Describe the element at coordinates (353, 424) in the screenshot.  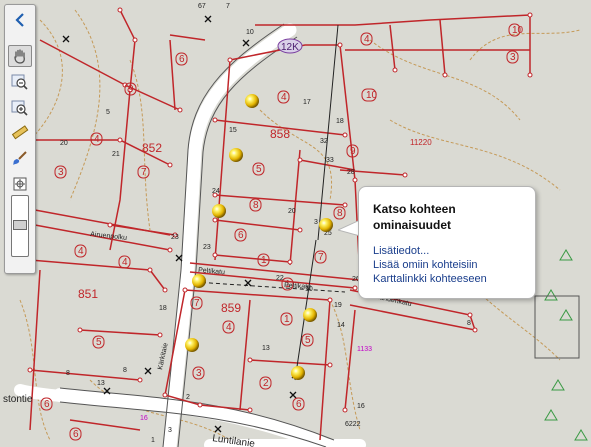
I see `small-number: 6222` at that location.